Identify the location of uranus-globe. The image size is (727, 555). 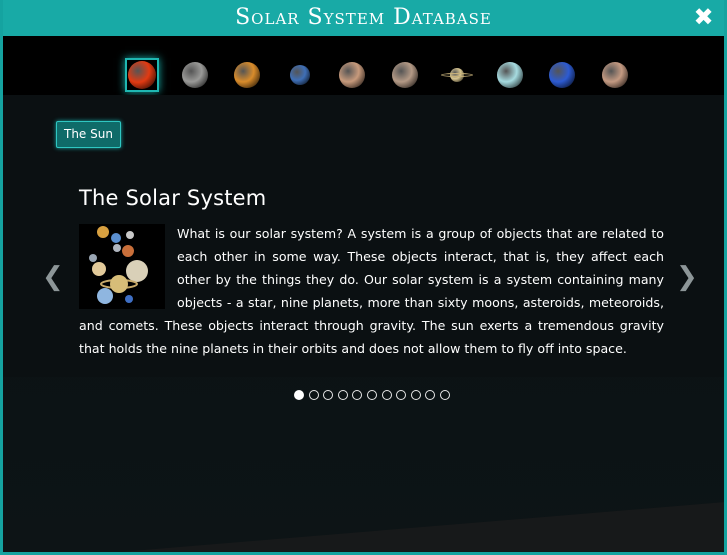
(510, 75).